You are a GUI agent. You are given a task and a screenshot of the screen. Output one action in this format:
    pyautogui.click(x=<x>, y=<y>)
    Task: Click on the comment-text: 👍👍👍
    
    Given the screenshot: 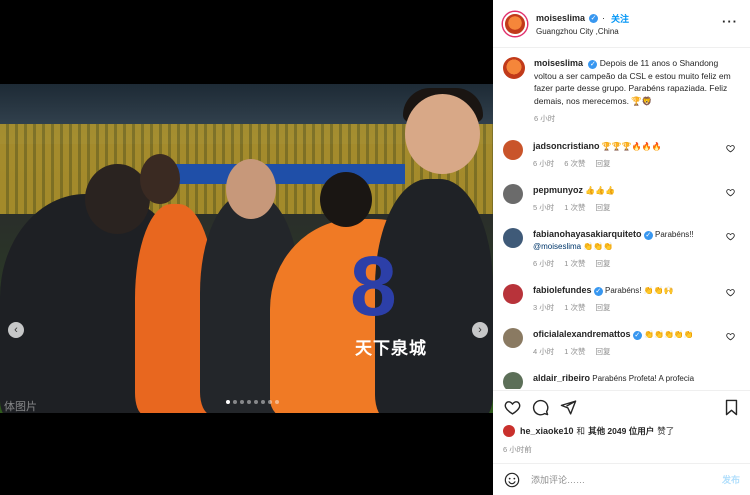 What is the action you would take?
    pyautogui.click(x=600, y=190)
    